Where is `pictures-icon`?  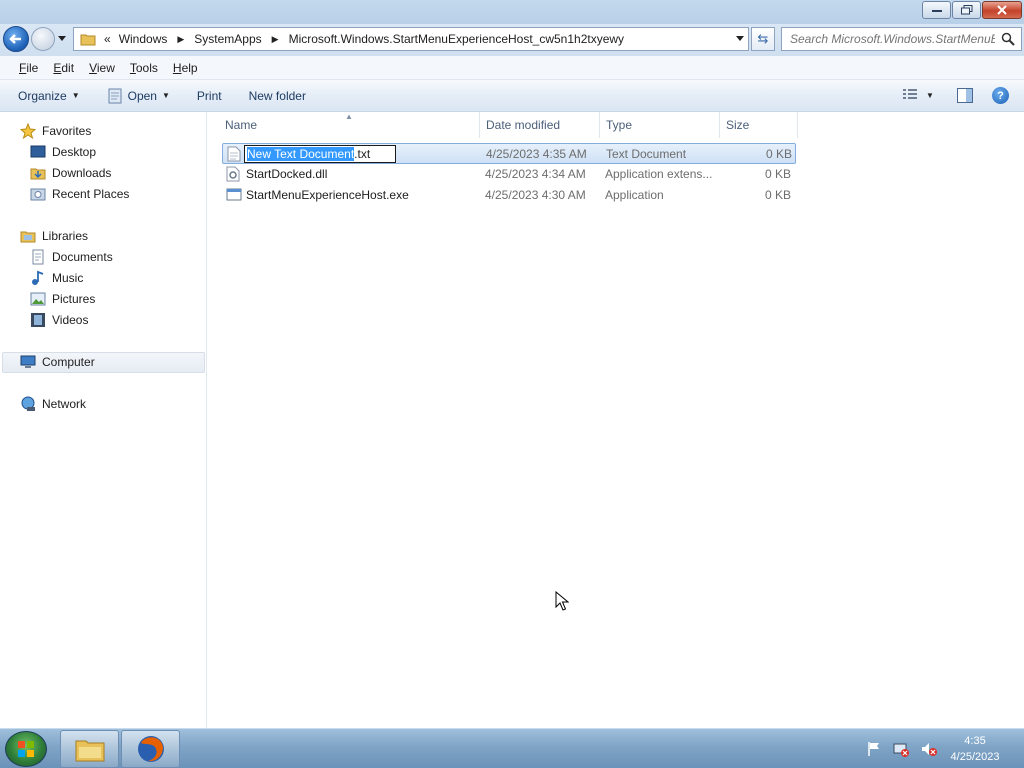 pictures-icon is located at coordinates (38, 299).